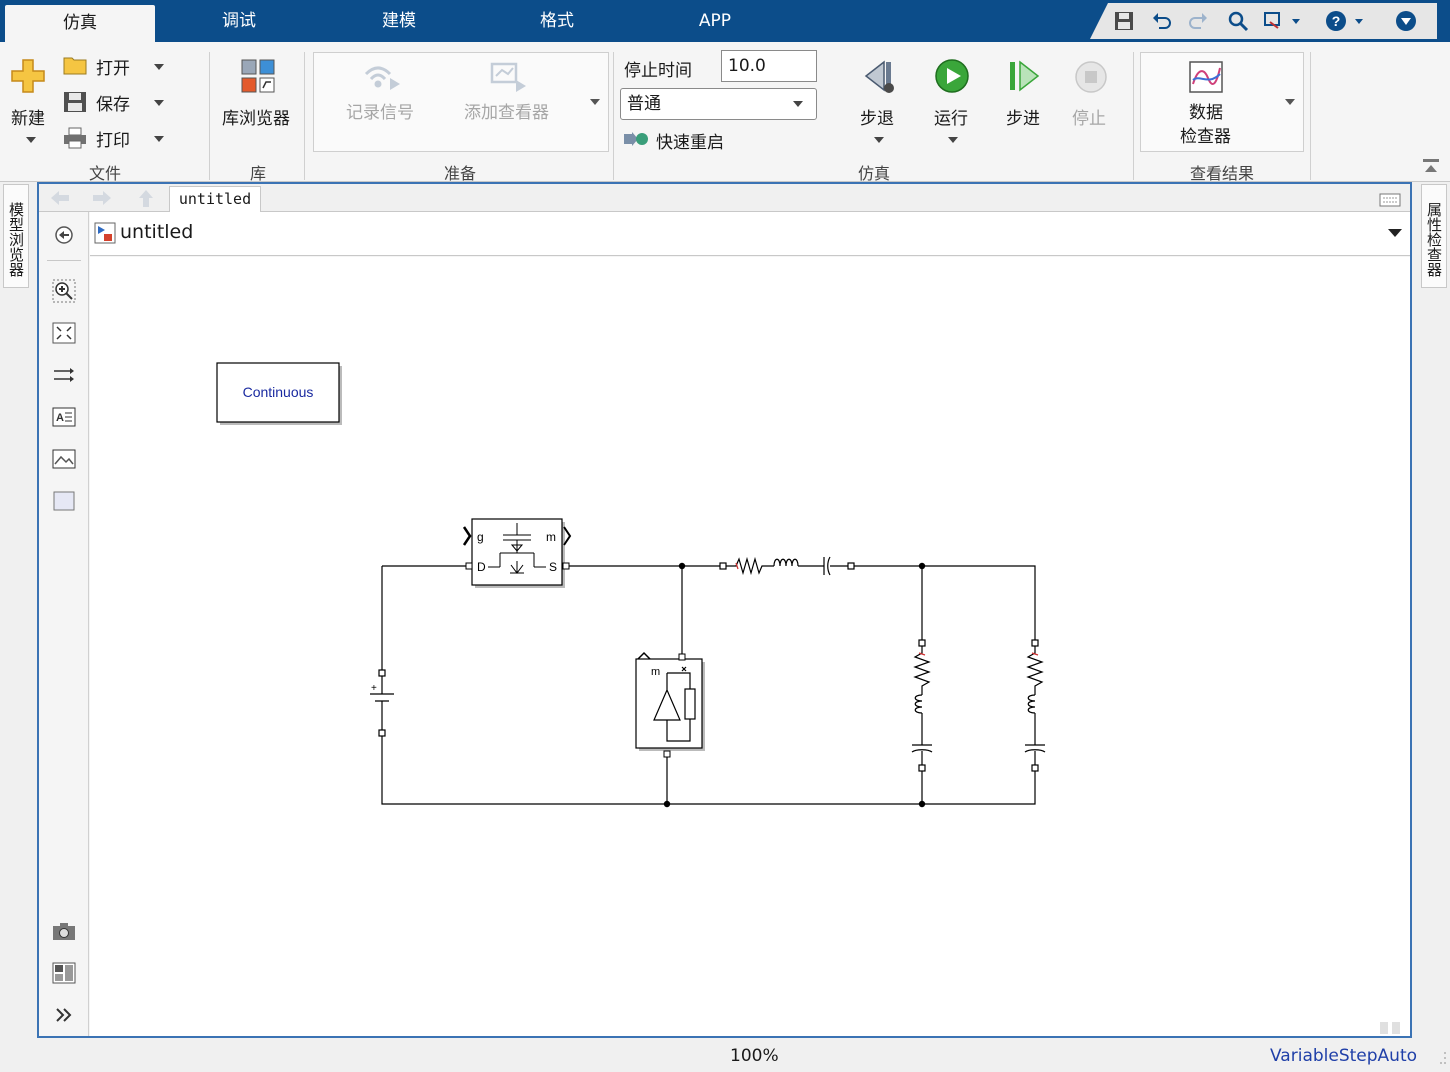 This screenshot has height=1072, width=1450. Describe the element at coordinates (1023, 116) in the screenshot. I see `step-forward-button: 步进` at that location.